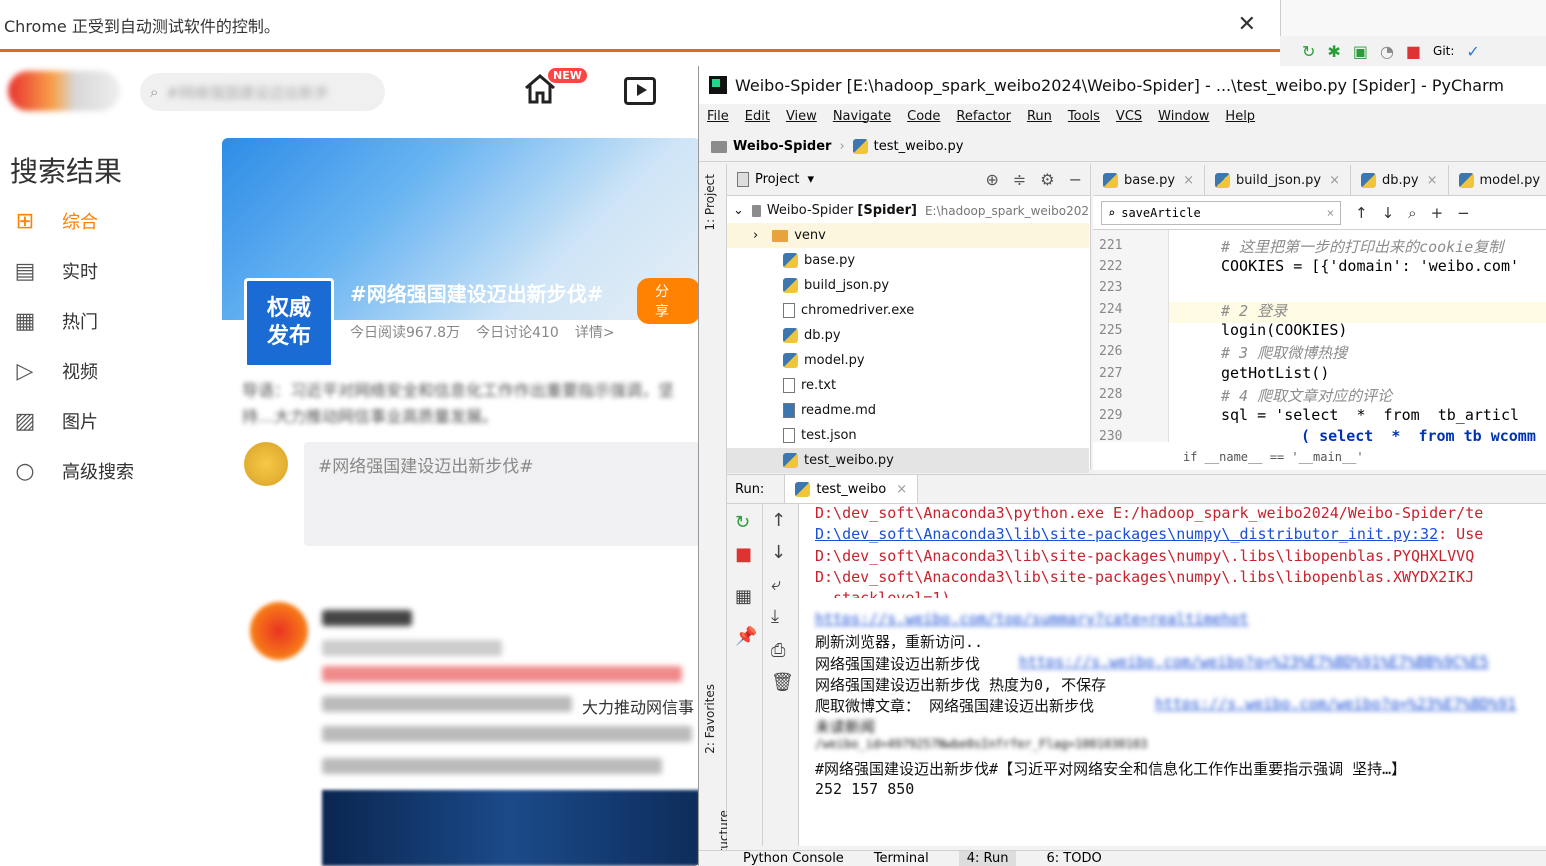 Image resolution: width=1546 pixels, height=866 pixels. What do you see at coordinates (782, 682) in the screenshot?
I see `trash-icon: 🗑` at bounding box center [782, 682].